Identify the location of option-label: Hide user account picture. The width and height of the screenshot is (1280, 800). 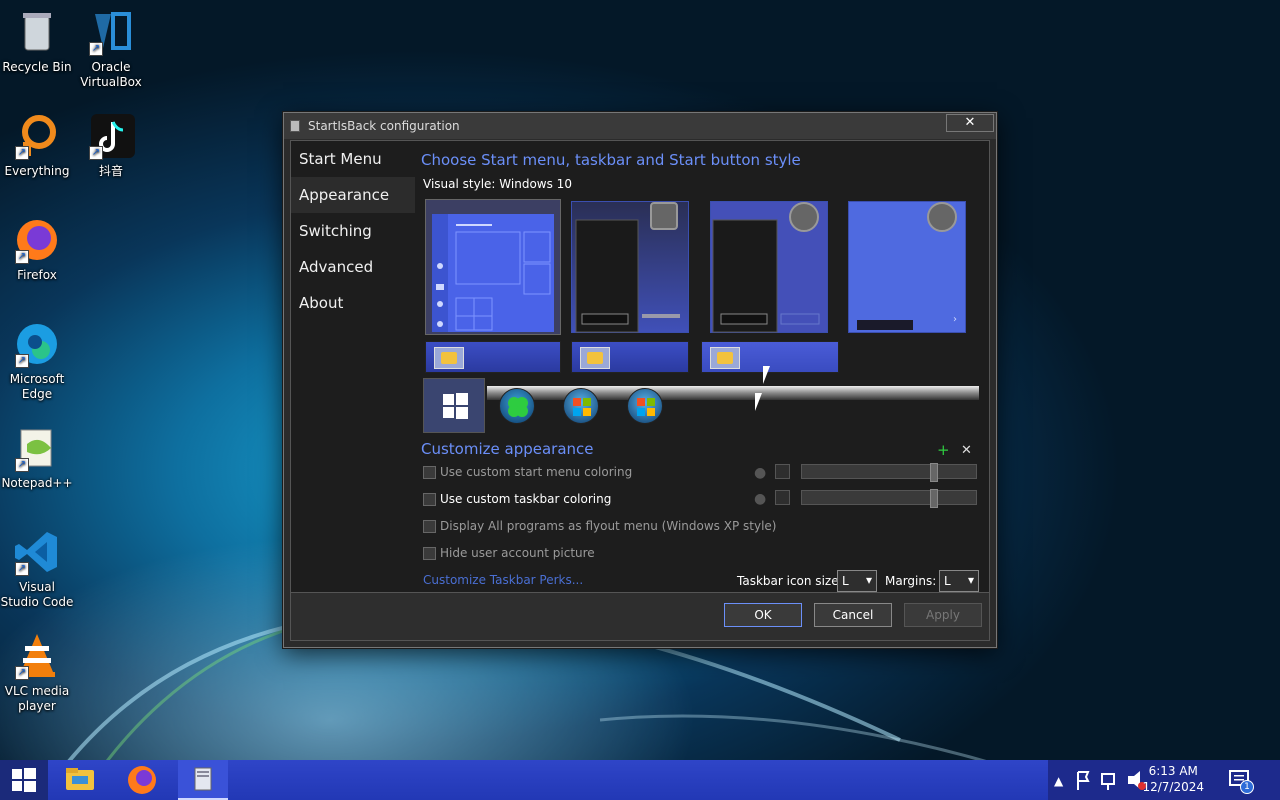
(517, 553).